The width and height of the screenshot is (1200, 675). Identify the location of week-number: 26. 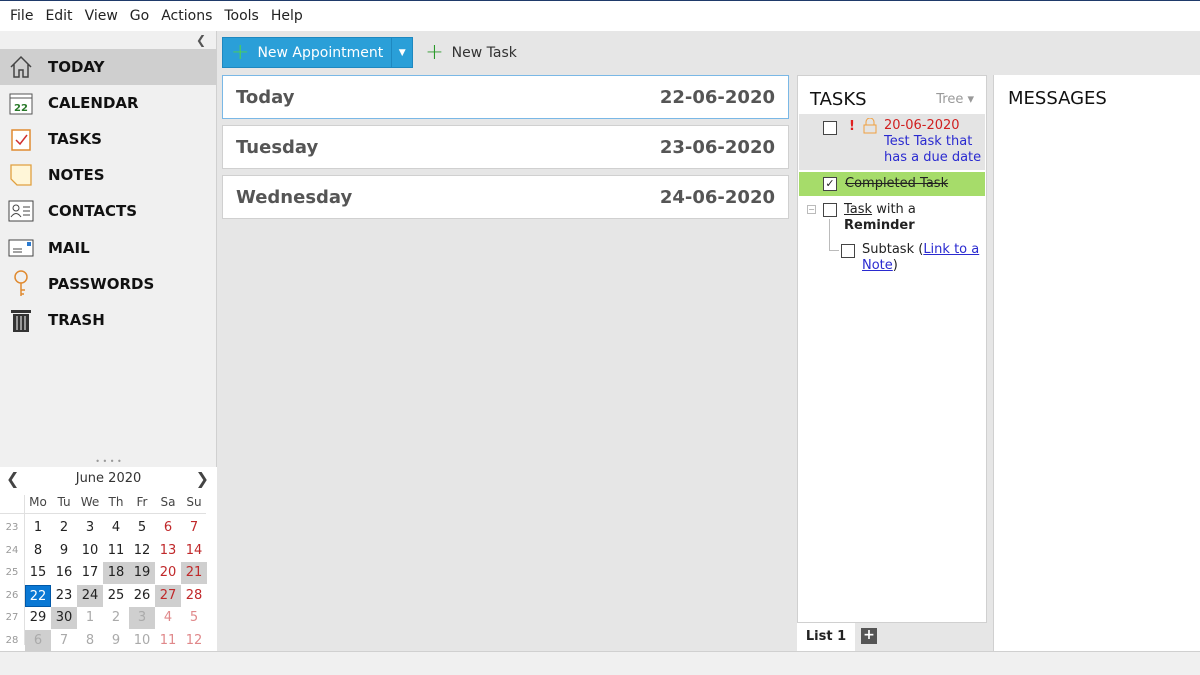
(12, 595).